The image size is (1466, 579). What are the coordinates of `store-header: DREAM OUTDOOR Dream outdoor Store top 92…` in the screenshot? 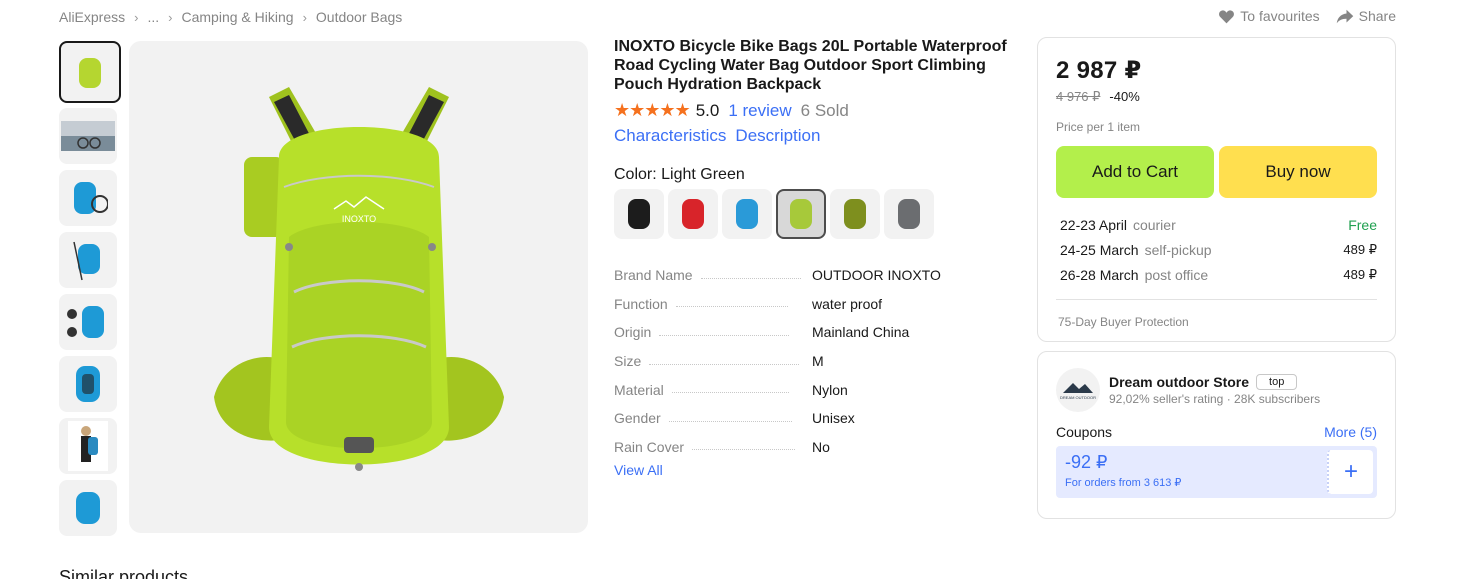 It's located at (1216, 390).